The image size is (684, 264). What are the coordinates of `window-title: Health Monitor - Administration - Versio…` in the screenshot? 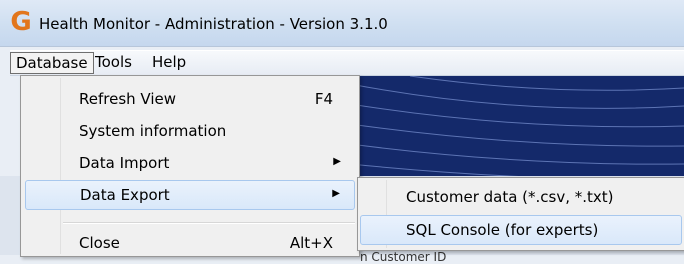 It's located at (213, 24).